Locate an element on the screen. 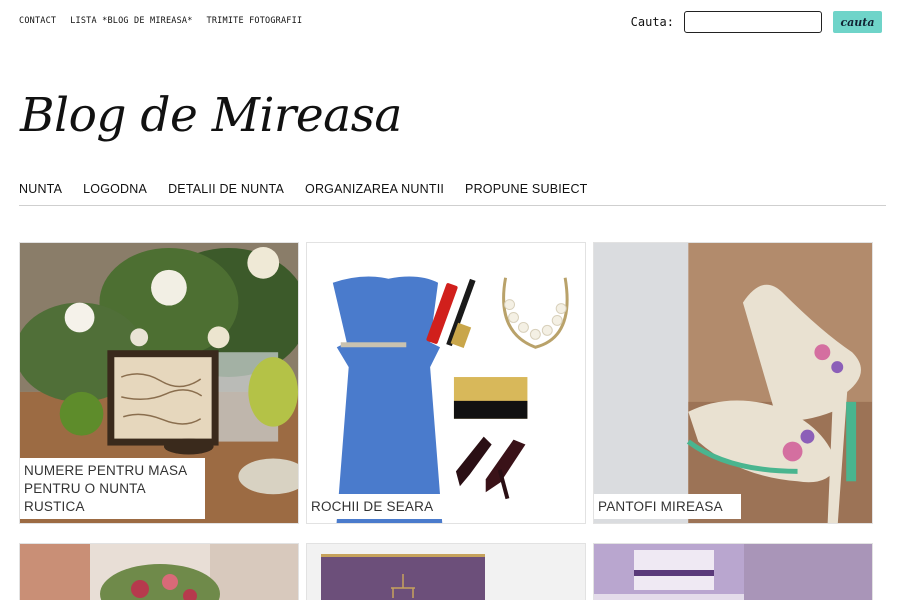  site-title: Blog de Mireasa is located at coordinates (211, 115).